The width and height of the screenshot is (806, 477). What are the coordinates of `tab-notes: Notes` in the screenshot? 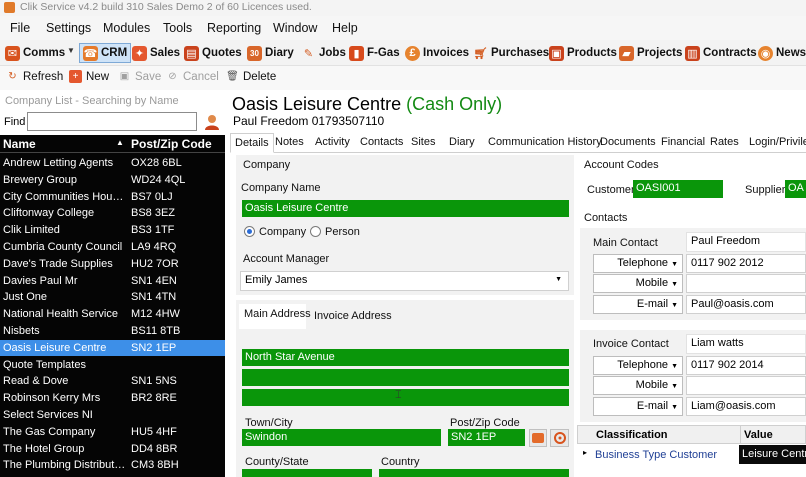 It's located at (289, 142).